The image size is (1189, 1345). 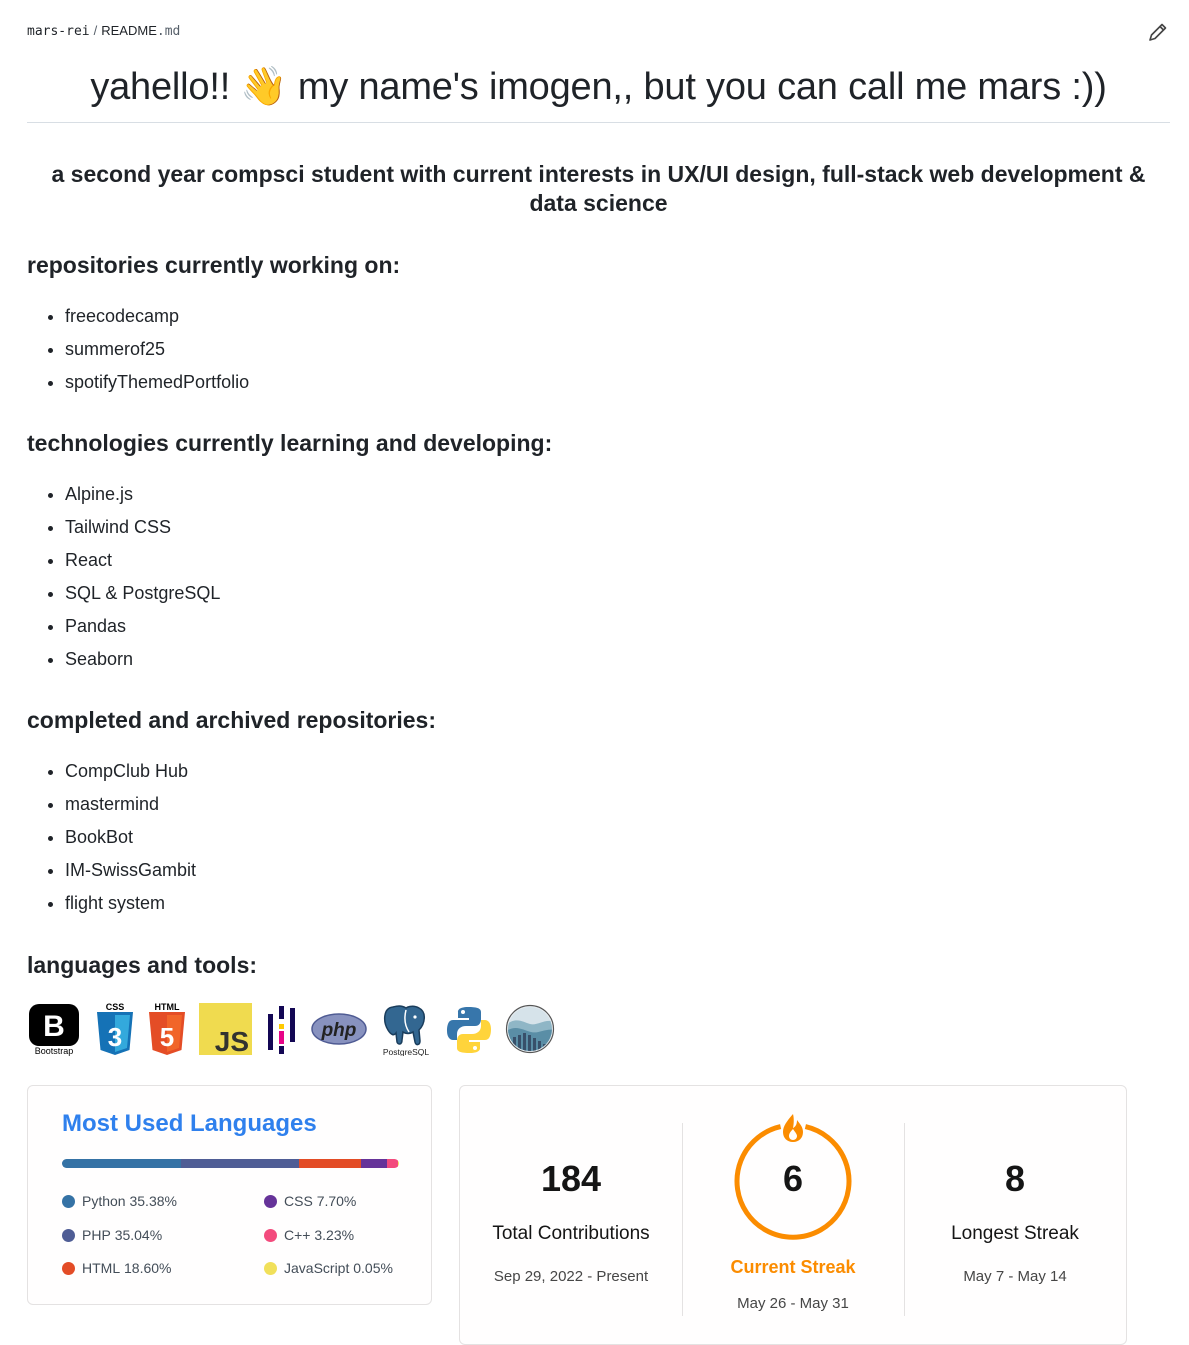 I want to click on language-name: C++, so click(x=297, y=1235).